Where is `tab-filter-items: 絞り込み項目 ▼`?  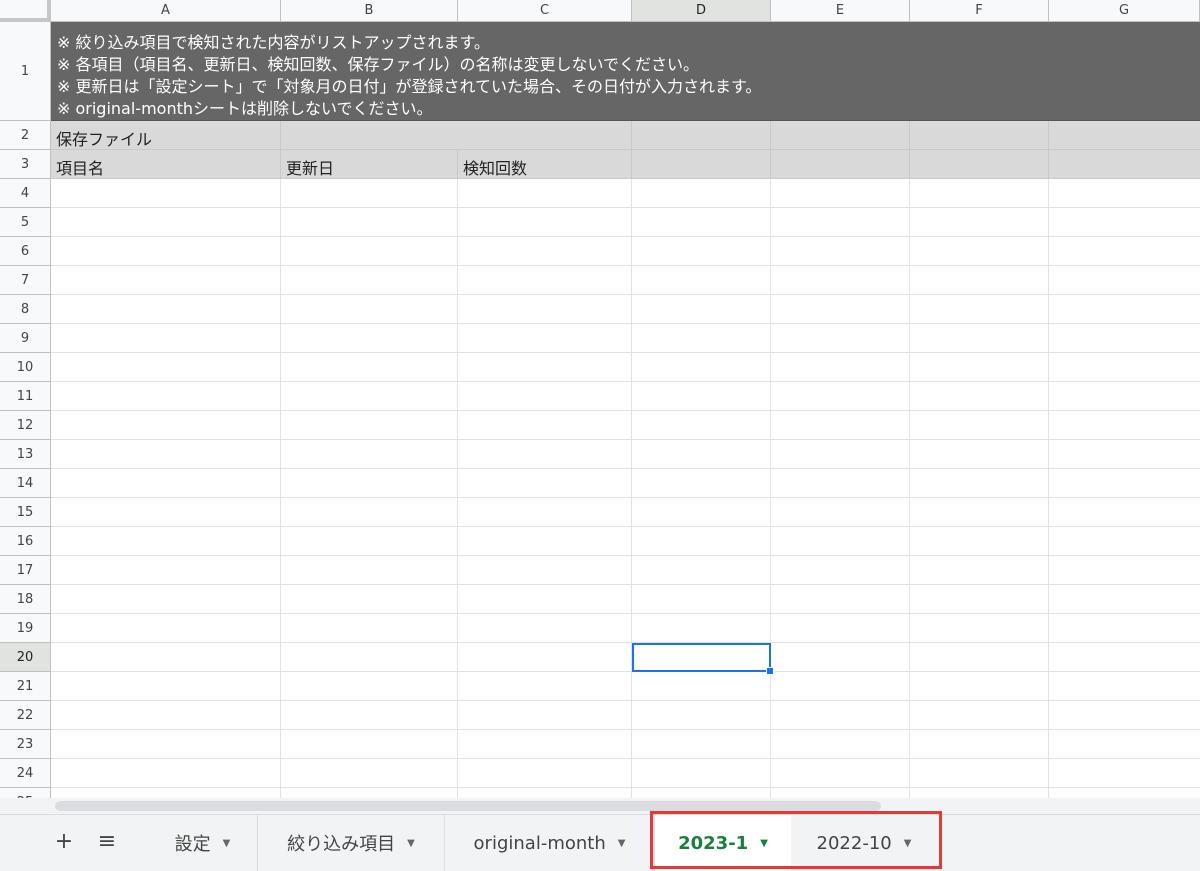
tab-filter-items: 絞り込み項目 ▼ is located at coordinates (351, 843).